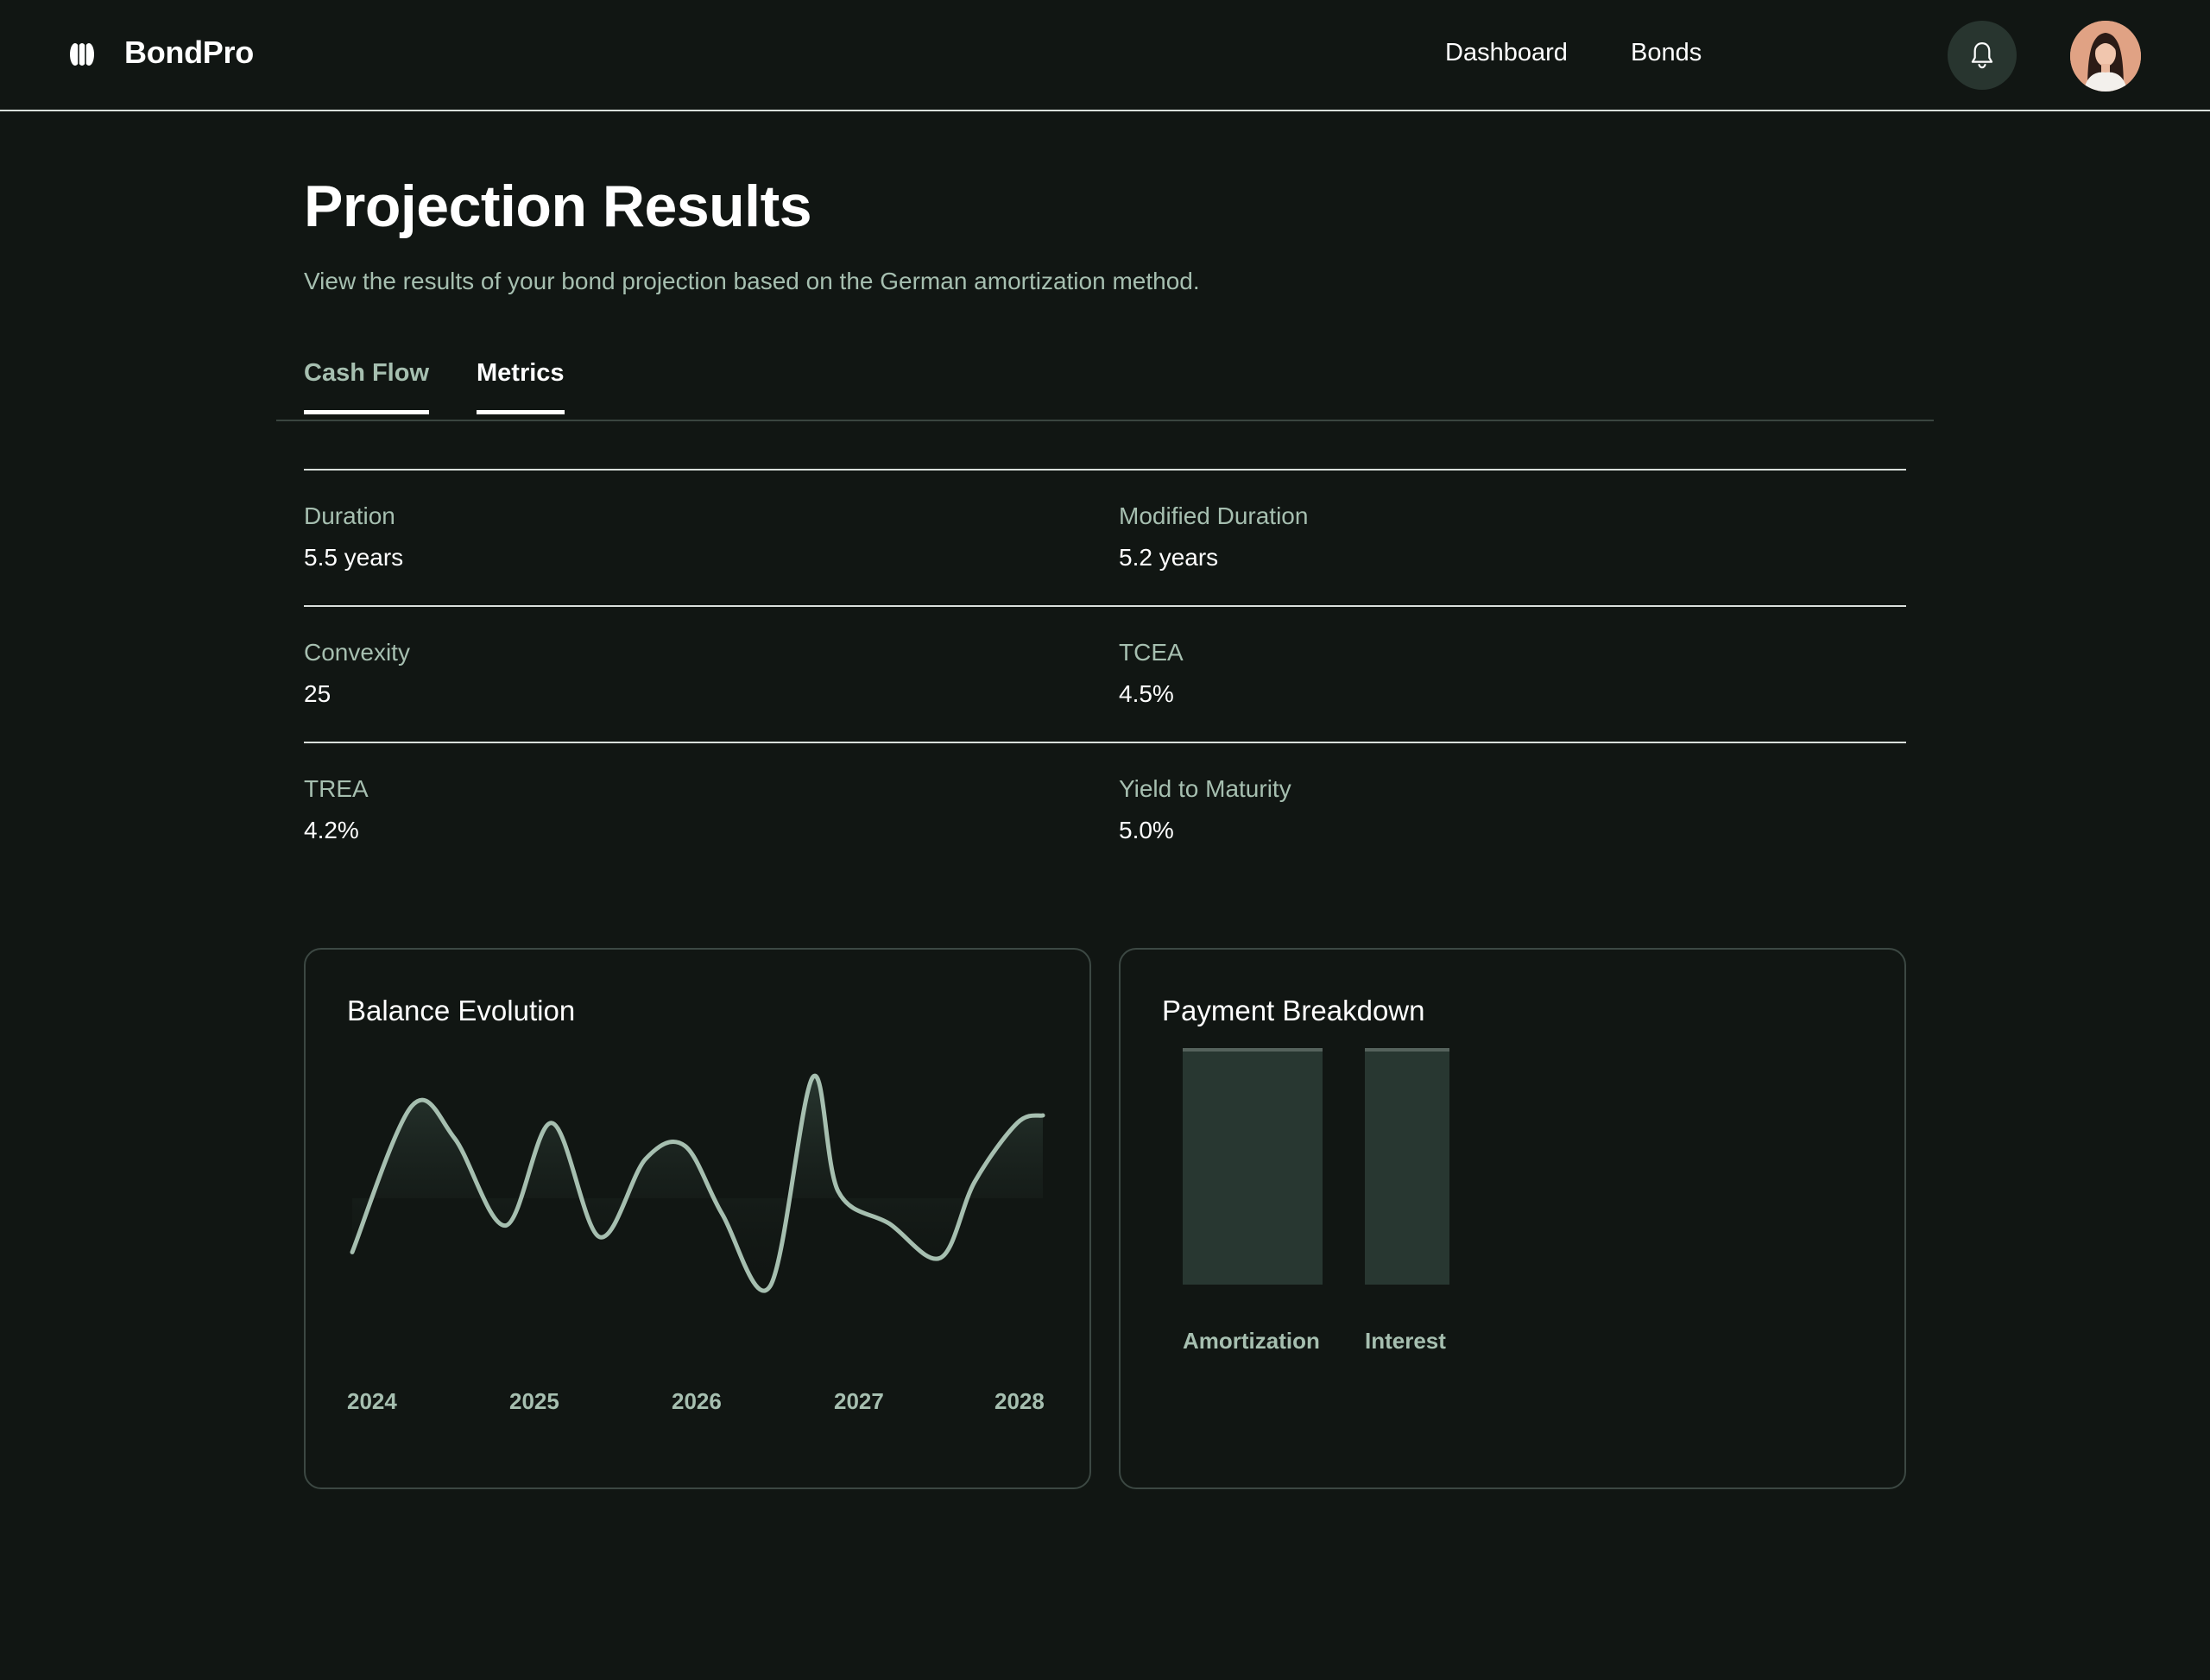  Describe the element at coordinates (350, 515) in the screenshot. I see `metric-label: Duration` at that location.